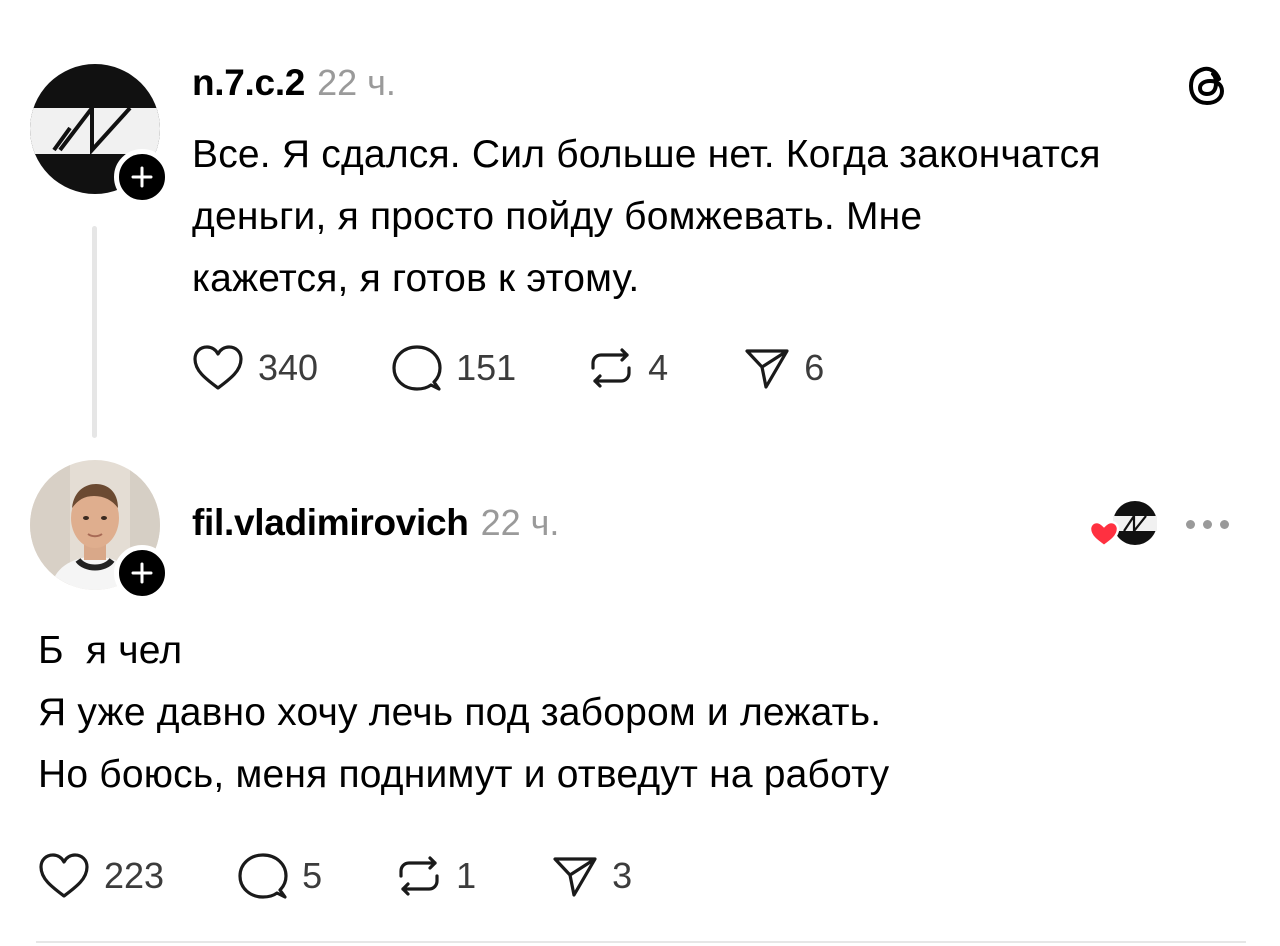  What do you see at coordinates (641, 942) in the screenshot?
I see `divider` at bounding box center [641, 942].